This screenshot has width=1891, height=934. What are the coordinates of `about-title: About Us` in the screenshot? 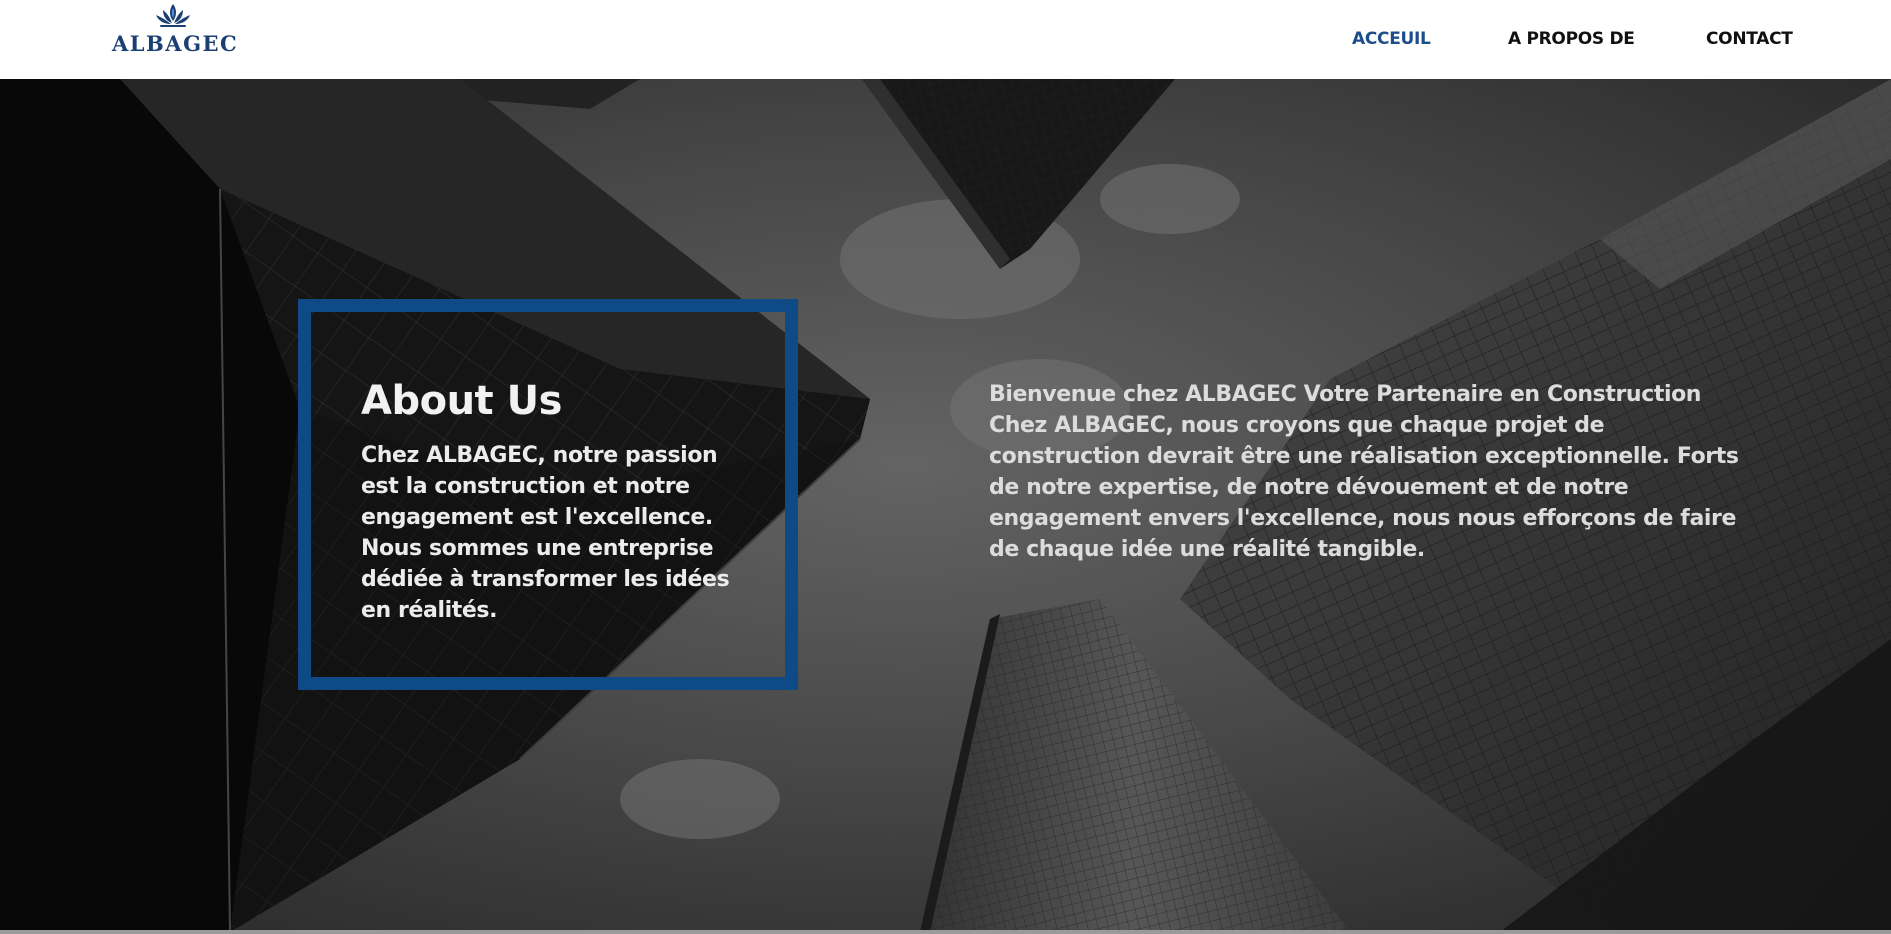 It's located at (461, 401).